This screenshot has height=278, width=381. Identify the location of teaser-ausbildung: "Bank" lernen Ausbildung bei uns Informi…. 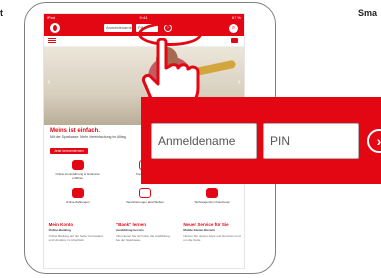
(145, 232).